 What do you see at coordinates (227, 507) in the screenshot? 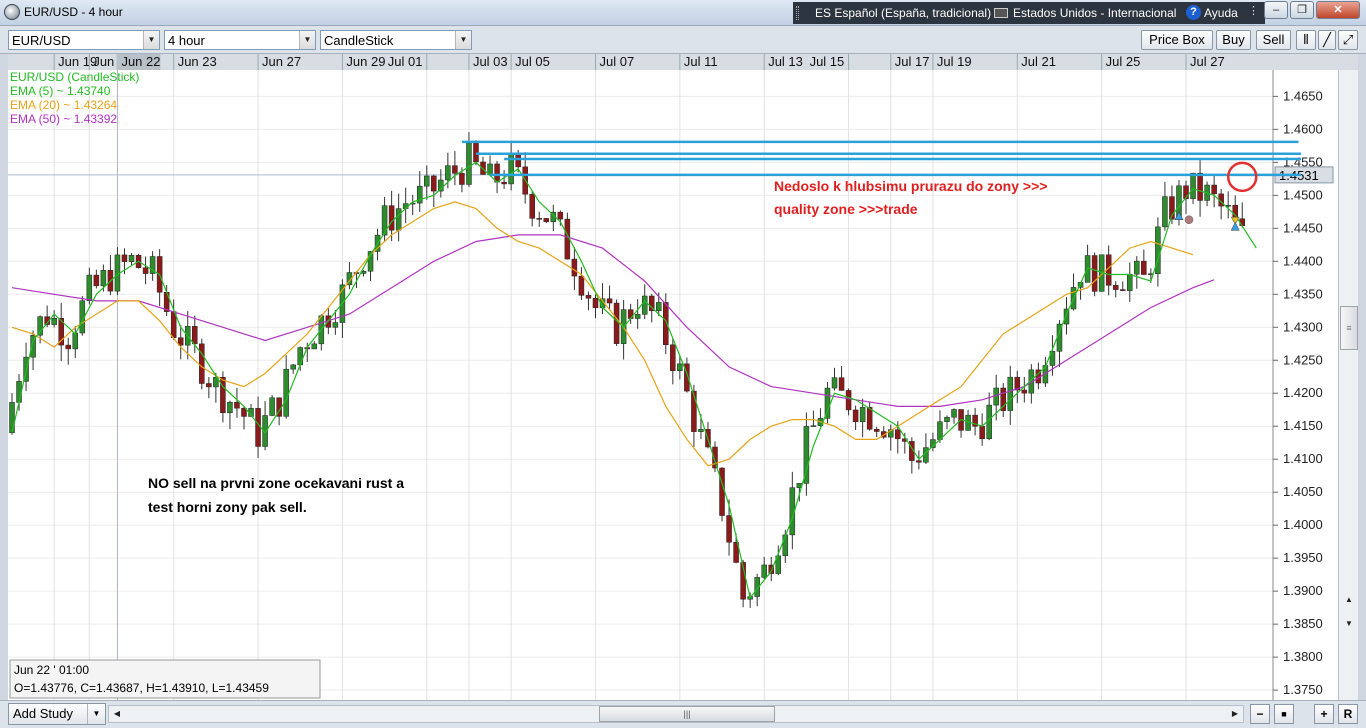
I see `annotation-line-4: test horni zony pak sell.` at bounding box center [227, 507].